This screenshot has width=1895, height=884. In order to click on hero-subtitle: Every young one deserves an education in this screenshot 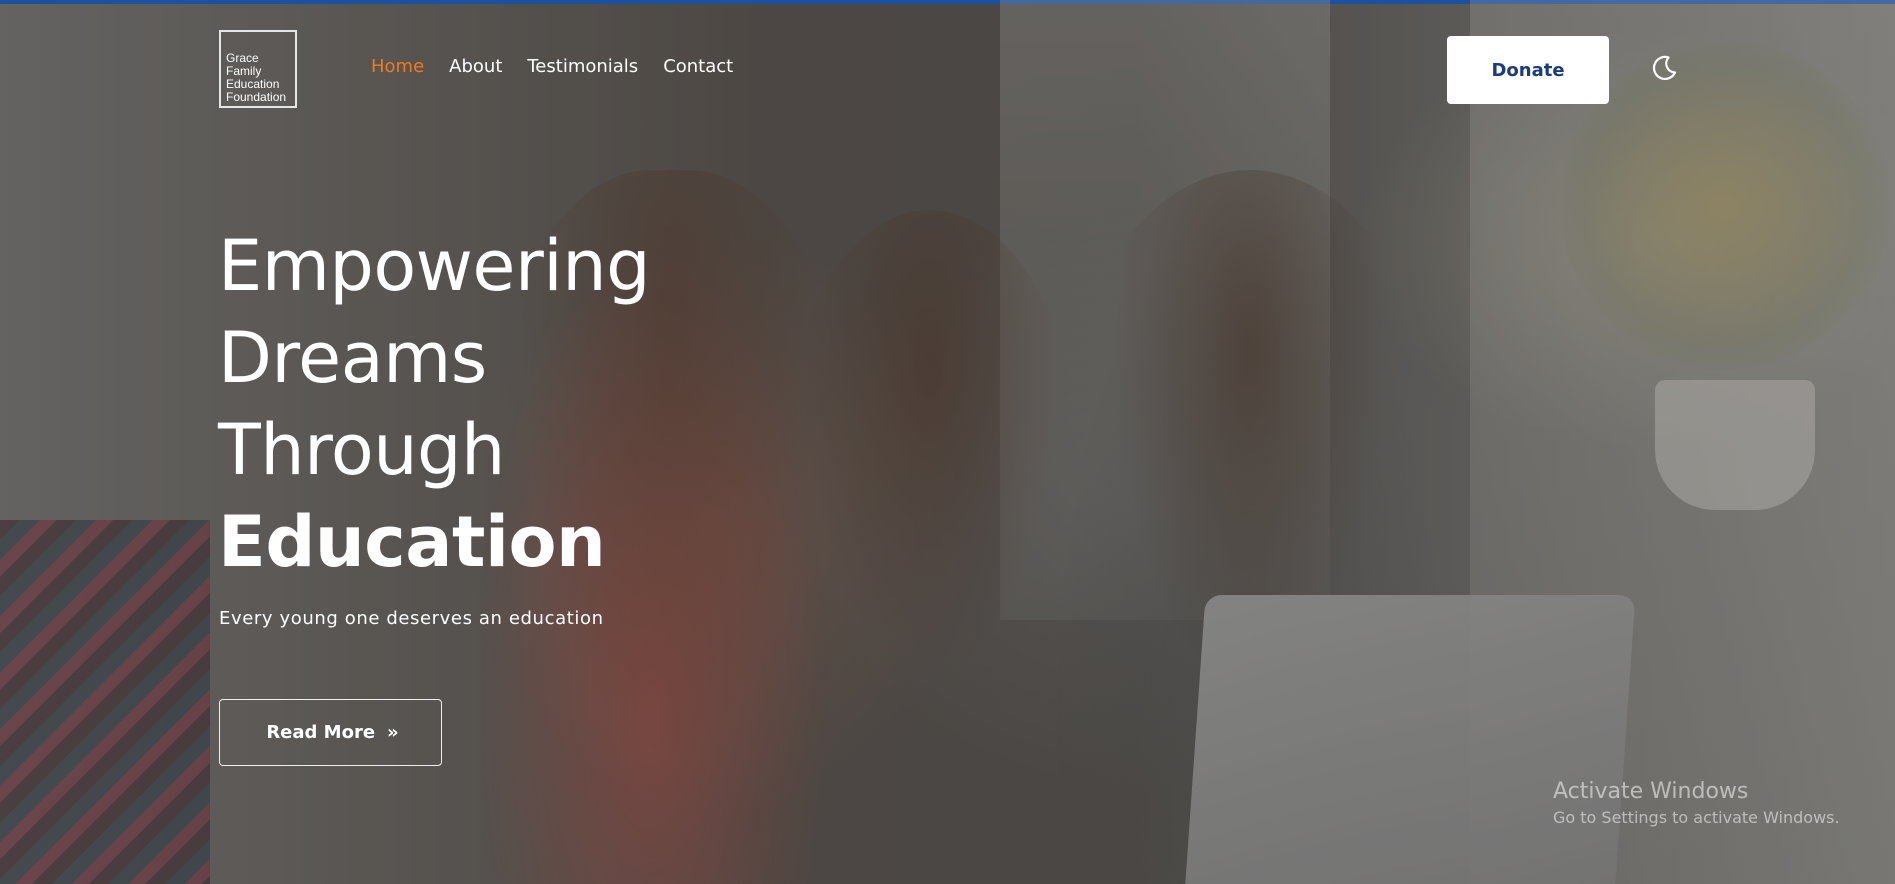, I will do `click(411, 618)`.